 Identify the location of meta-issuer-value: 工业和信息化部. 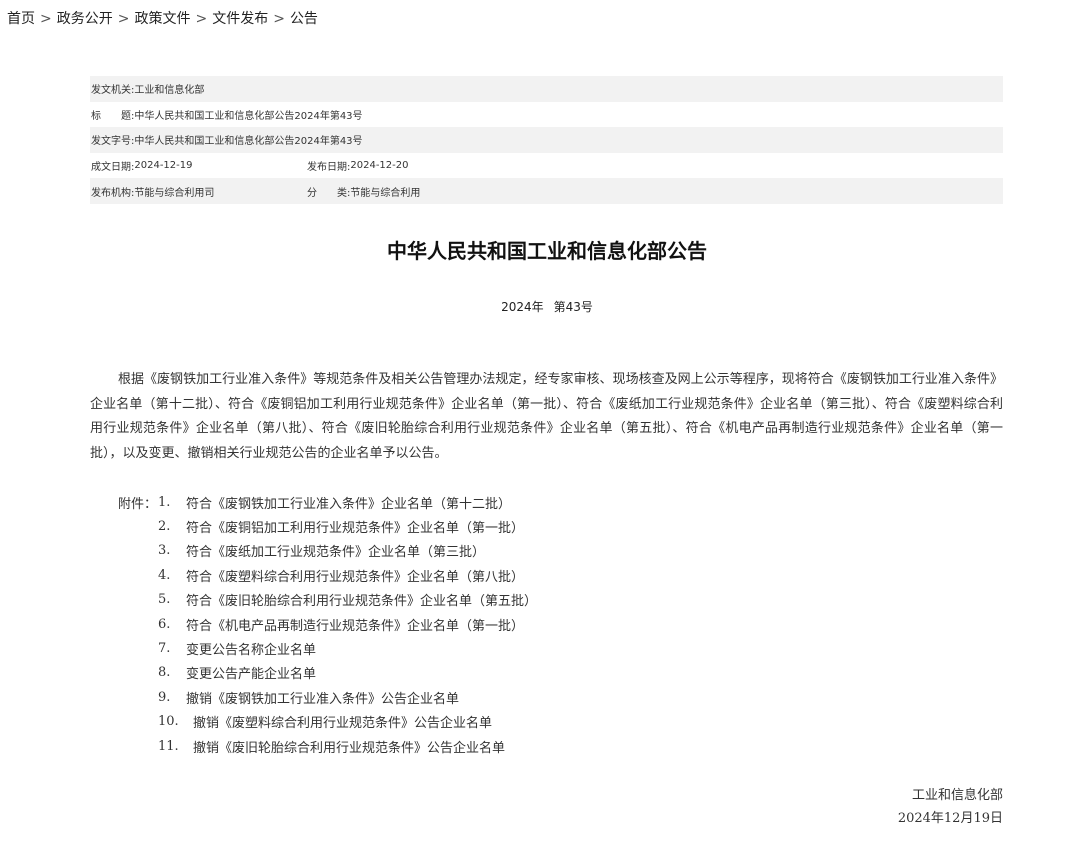
(169, 91).